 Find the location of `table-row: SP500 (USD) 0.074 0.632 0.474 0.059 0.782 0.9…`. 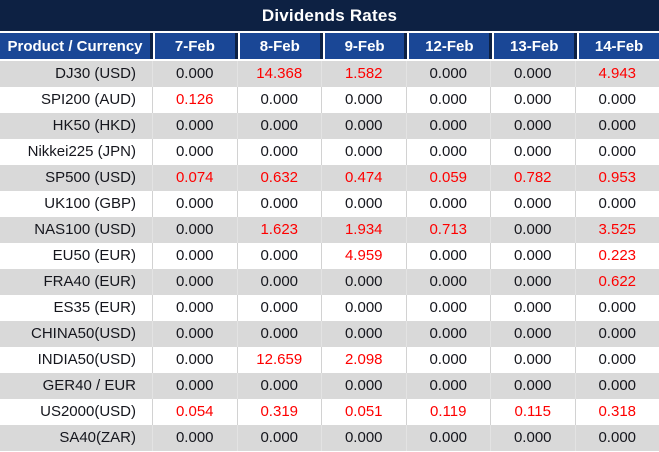

table-row: SP500 (USD) 0.074 0.632 0.474 0.059 0.782 0.9… is located at coordinates (329, 178).